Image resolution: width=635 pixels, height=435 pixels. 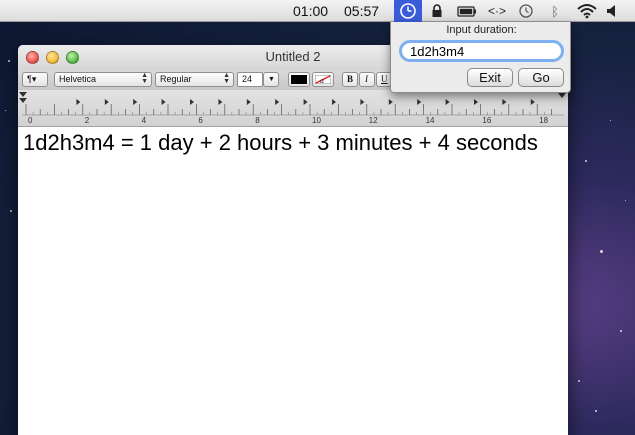 What do you see at coordinates (384, 79) in the screenshot?
I see `underline-label: U` at bounding box center [384, 79].